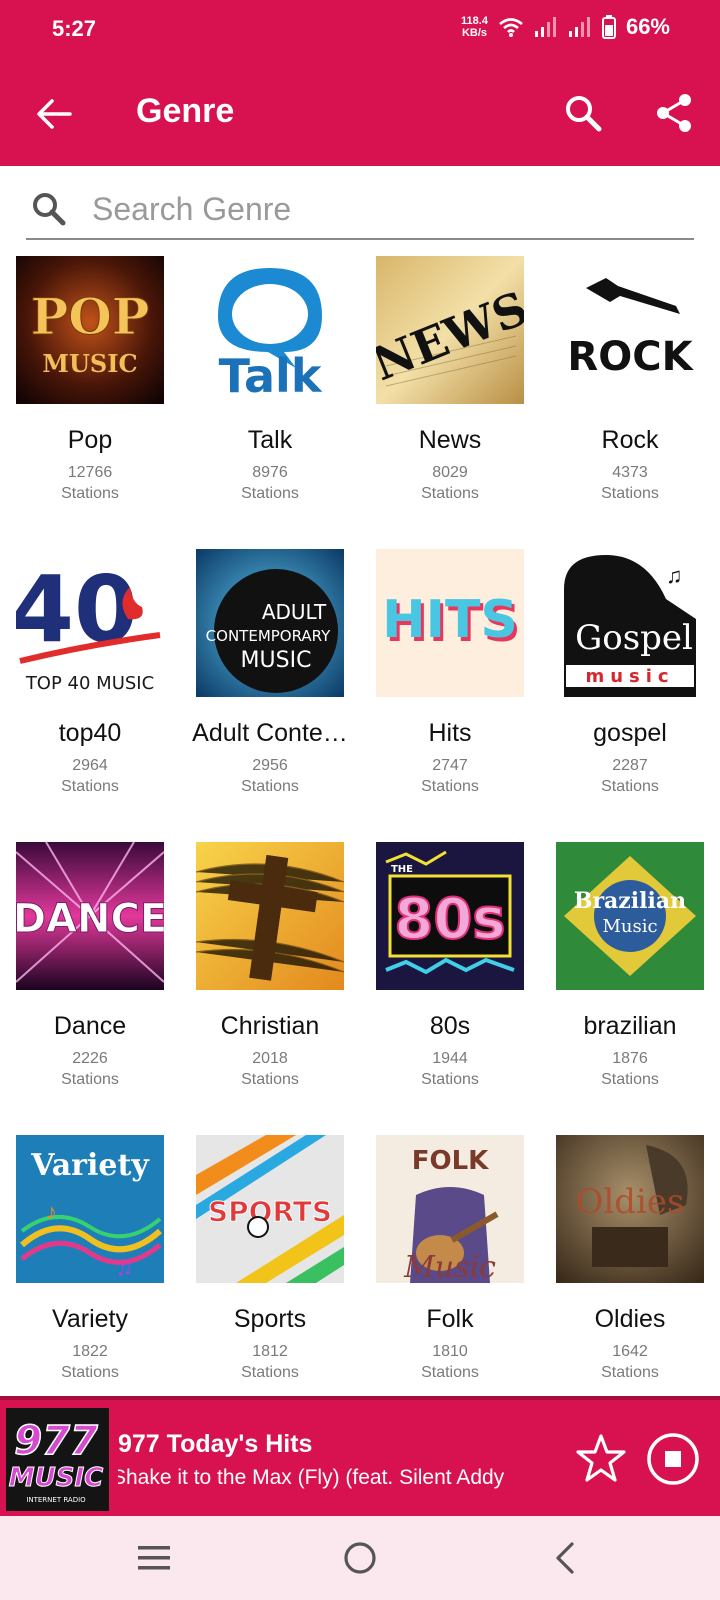  What do you see at coordinates (154, 1558) in the screenshot?
I see `recents-menu-icon` at bounding box center [154, 1558].